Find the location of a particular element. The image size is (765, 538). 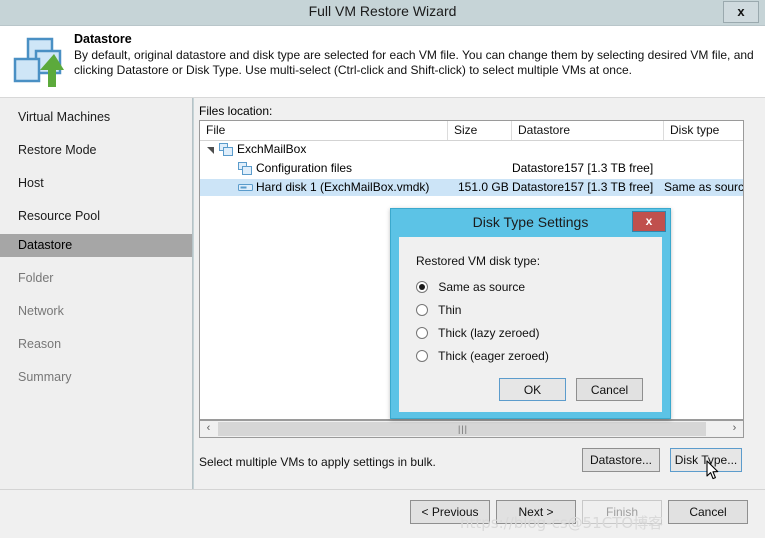

sidebar-item-label: Virtual Machines is located at coordinates (64, 117).